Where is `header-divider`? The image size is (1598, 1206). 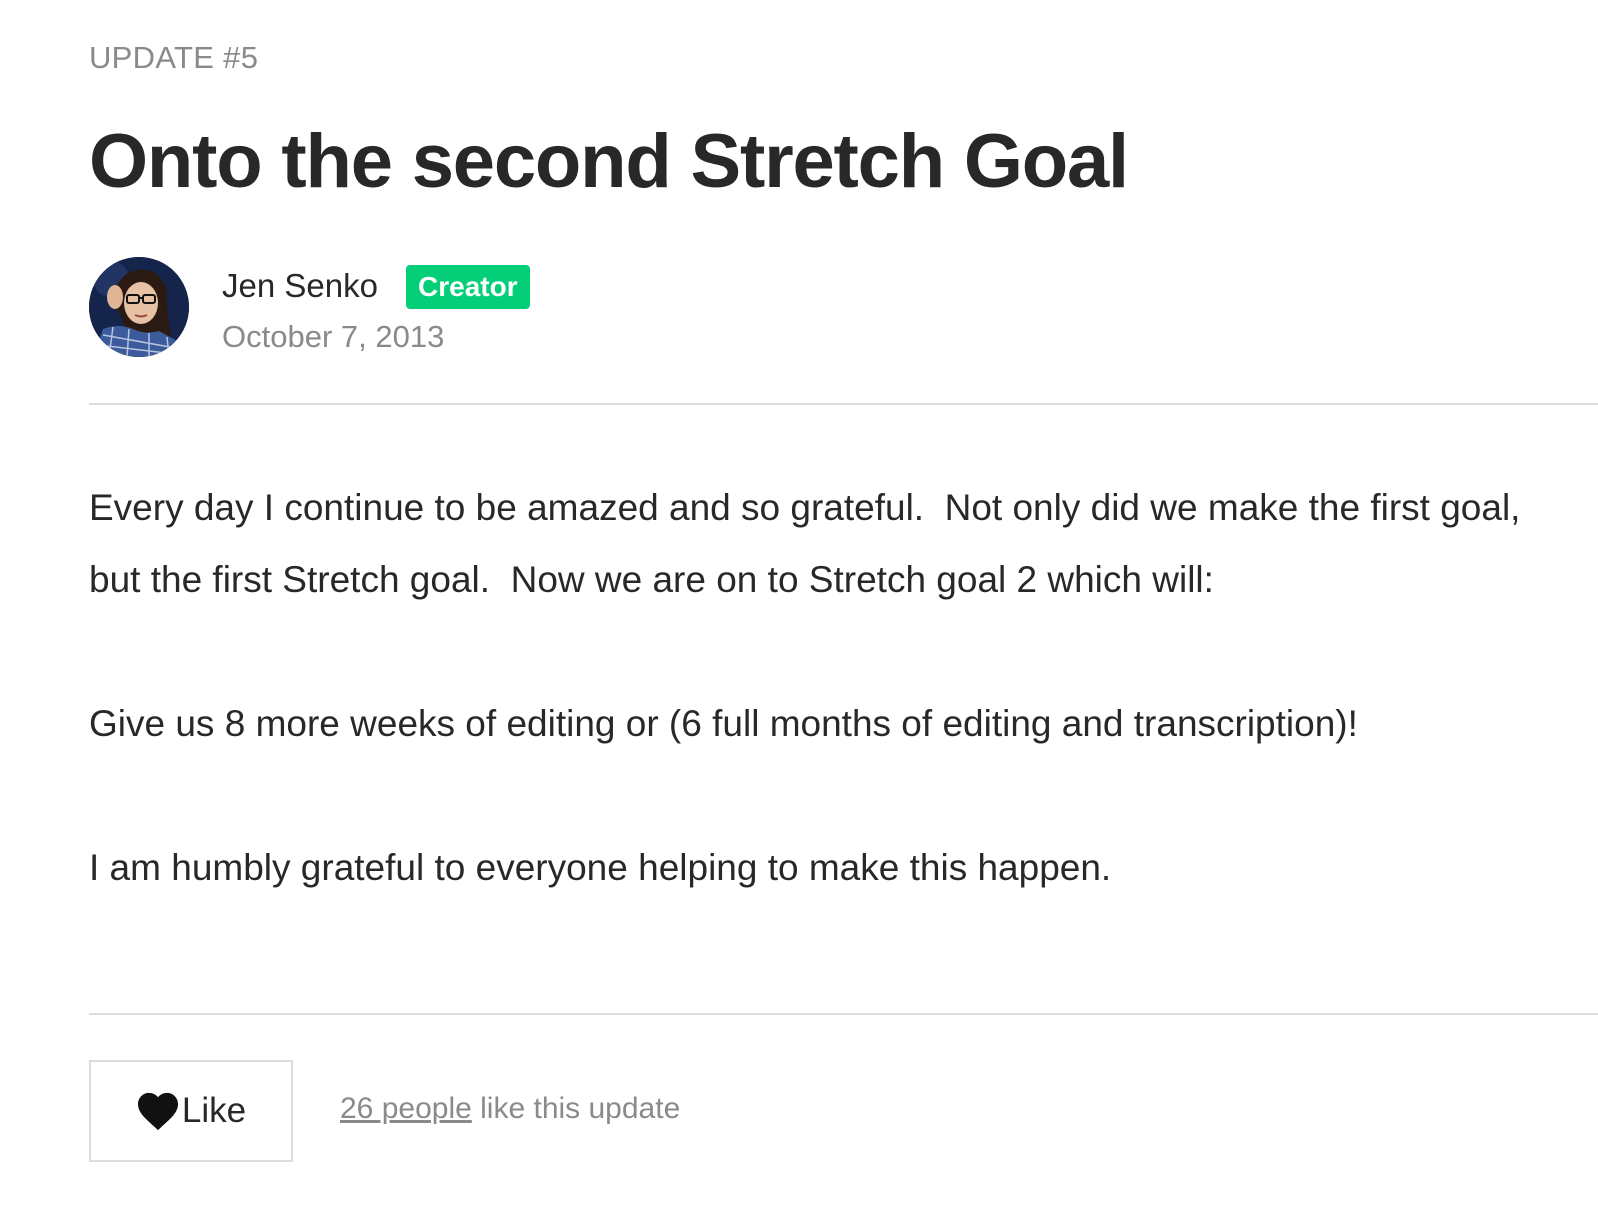
header-divider is located at coordinates (843, 404).